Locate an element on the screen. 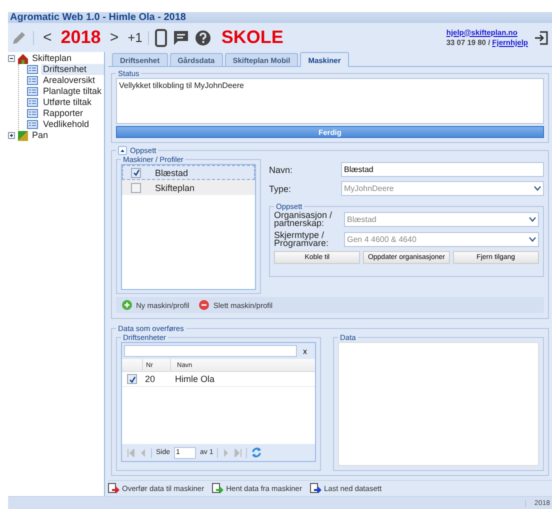 The height and width of the screenshot is (509, 552). search-field is located at coordinates (210, 351).